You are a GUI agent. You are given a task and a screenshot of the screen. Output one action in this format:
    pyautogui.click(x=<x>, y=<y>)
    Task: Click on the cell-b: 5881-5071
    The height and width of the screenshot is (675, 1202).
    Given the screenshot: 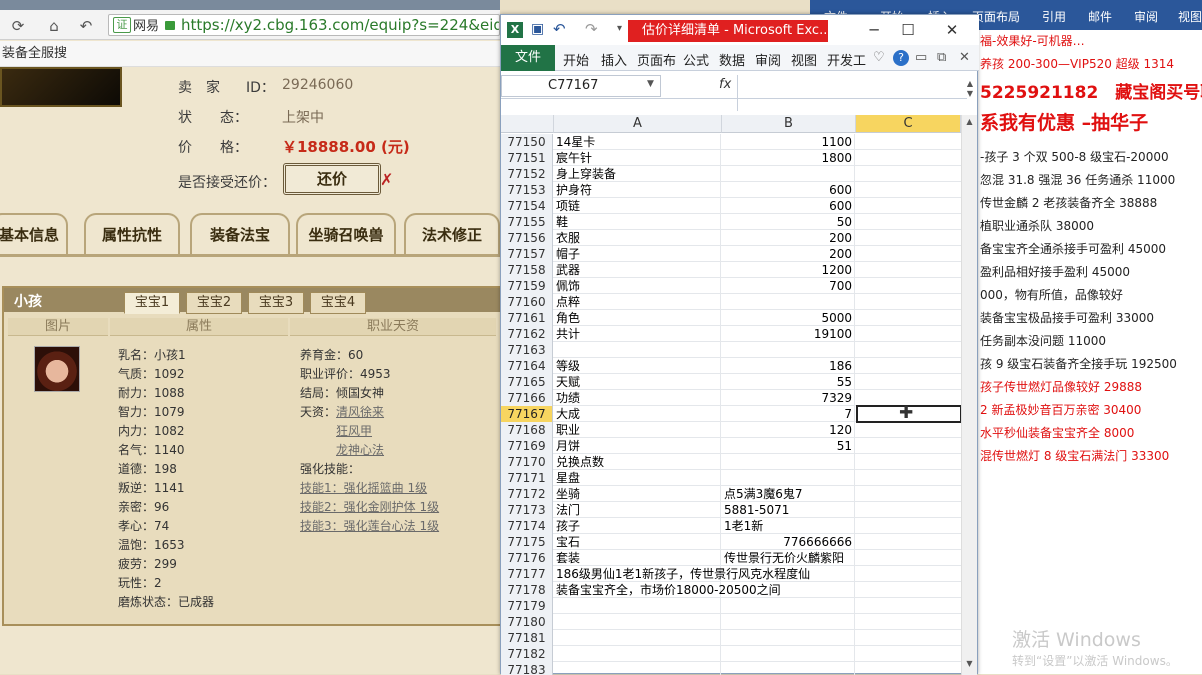 What is the action you would take?
    pyautogui.click(x=788, y=510)
    